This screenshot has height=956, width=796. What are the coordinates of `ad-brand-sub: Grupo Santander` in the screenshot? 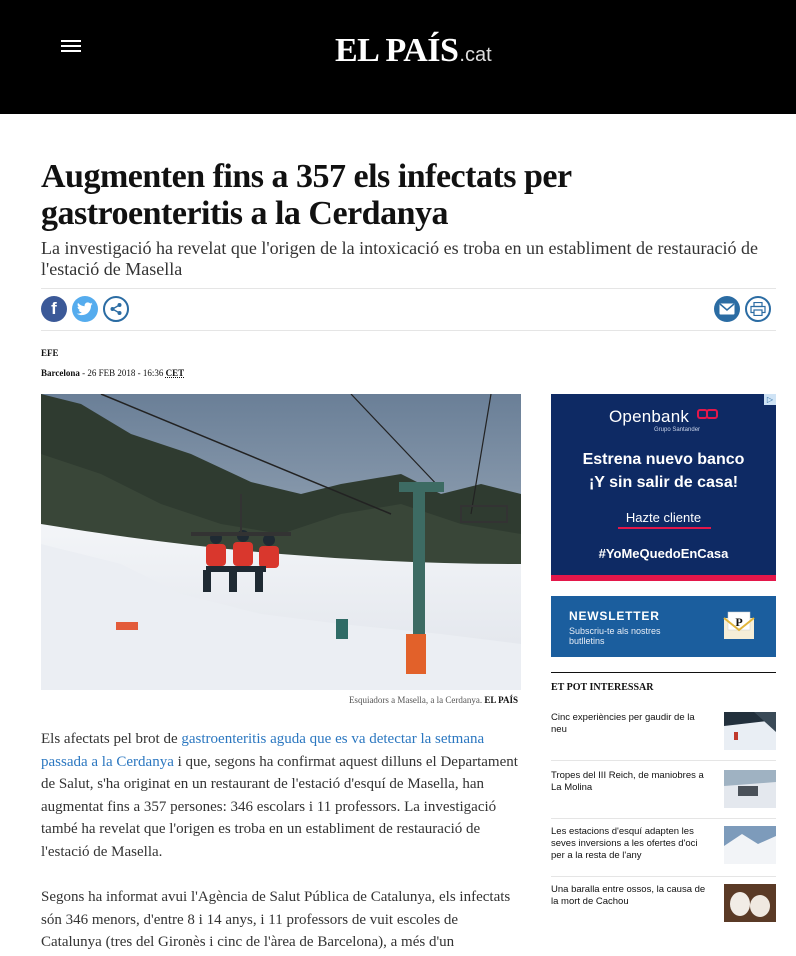 It's located at (677, 430).